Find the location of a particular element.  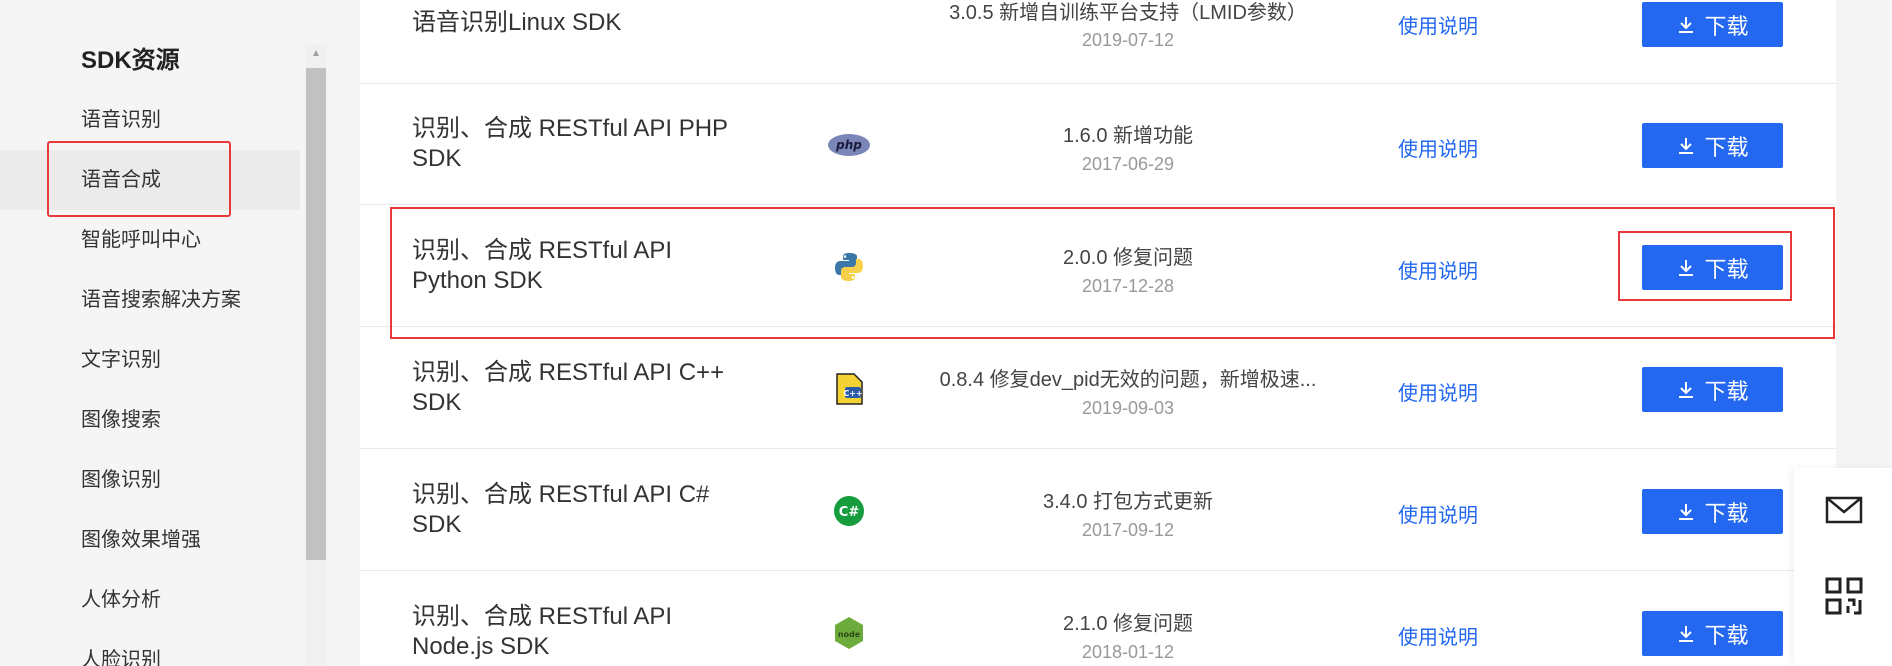

php-icon: php is located at coordinates (849, 145).